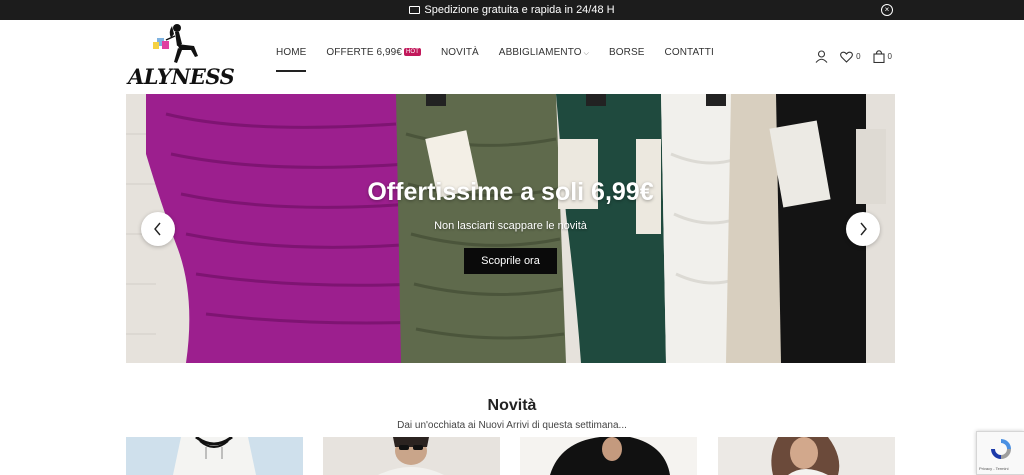 The image size is (1024, 475). Describe the element at coordinates (291, 52) in the screenshot. I see `nav-label-home: HOME` at that location.